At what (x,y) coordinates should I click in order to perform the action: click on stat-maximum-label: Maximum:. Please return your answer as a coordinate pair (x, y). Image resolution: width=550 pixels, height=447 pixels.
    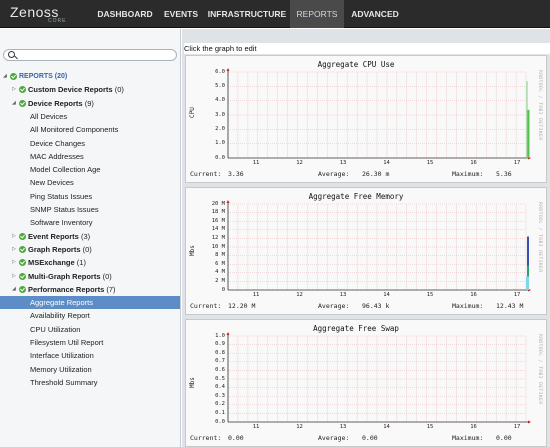
    Looking at the image, I should click on (468, 438).